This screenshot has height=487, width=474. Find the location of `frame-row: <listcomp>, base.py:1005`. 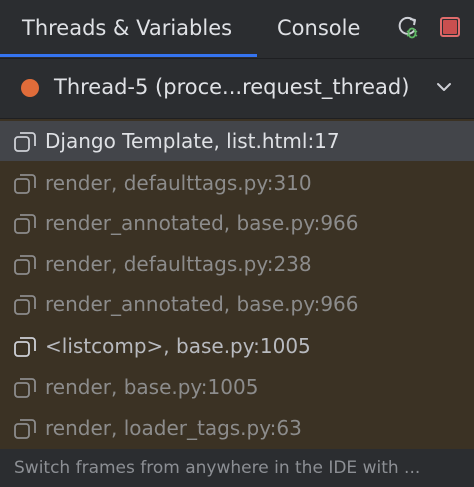

frame-row: <listcomp>, base.py:1005 is located at coordinates (237, 346).